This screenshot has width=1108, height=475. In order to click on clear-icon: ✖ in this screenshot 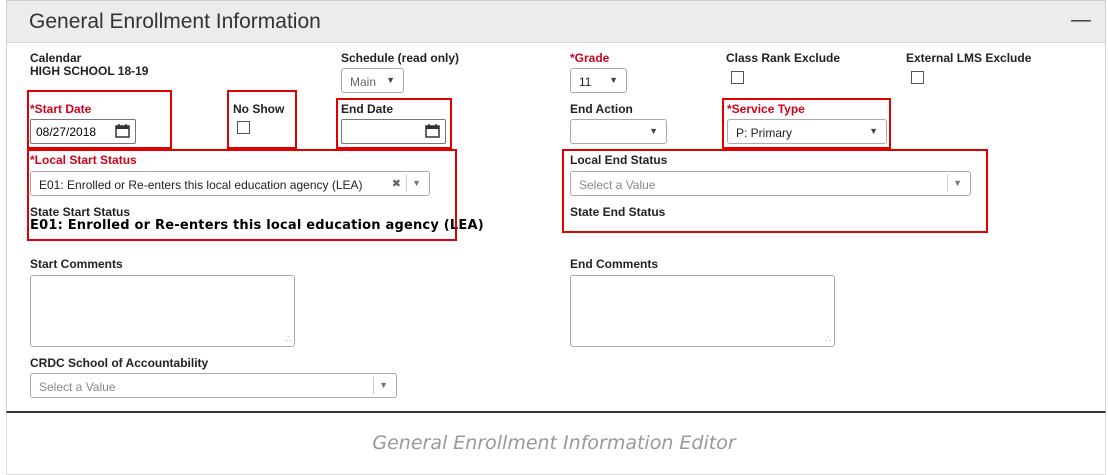, I will do `click(396, 183)`.